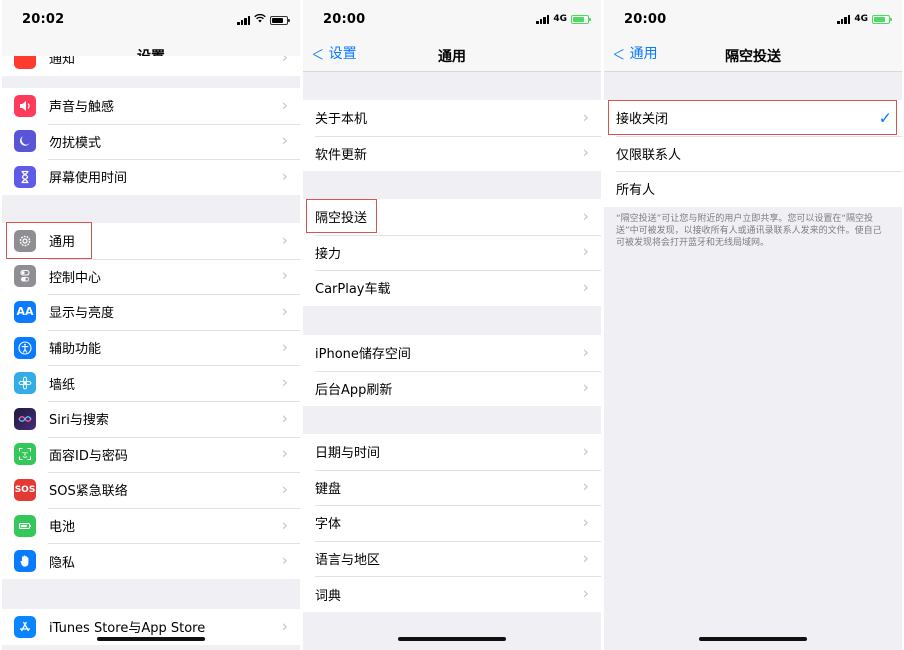 The width and height of the screenshot is (904, 650). I want to click on settings-row-battery: 电池 ›, so click(151, 525).